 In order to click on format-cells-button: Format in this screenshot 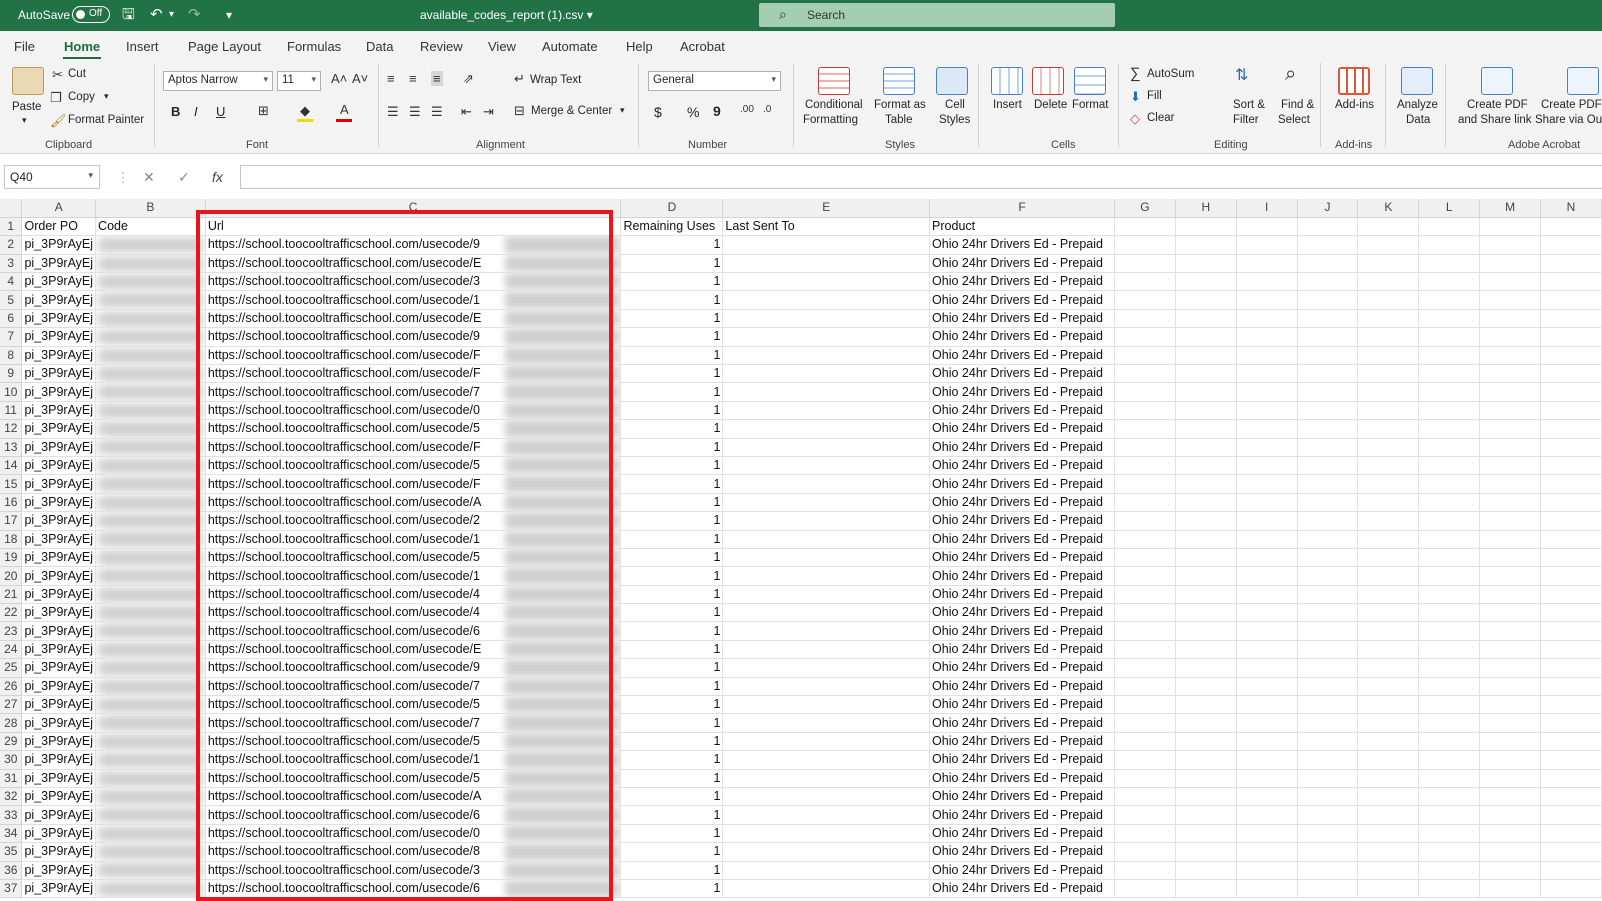, I will do `click(1090, 105)`.